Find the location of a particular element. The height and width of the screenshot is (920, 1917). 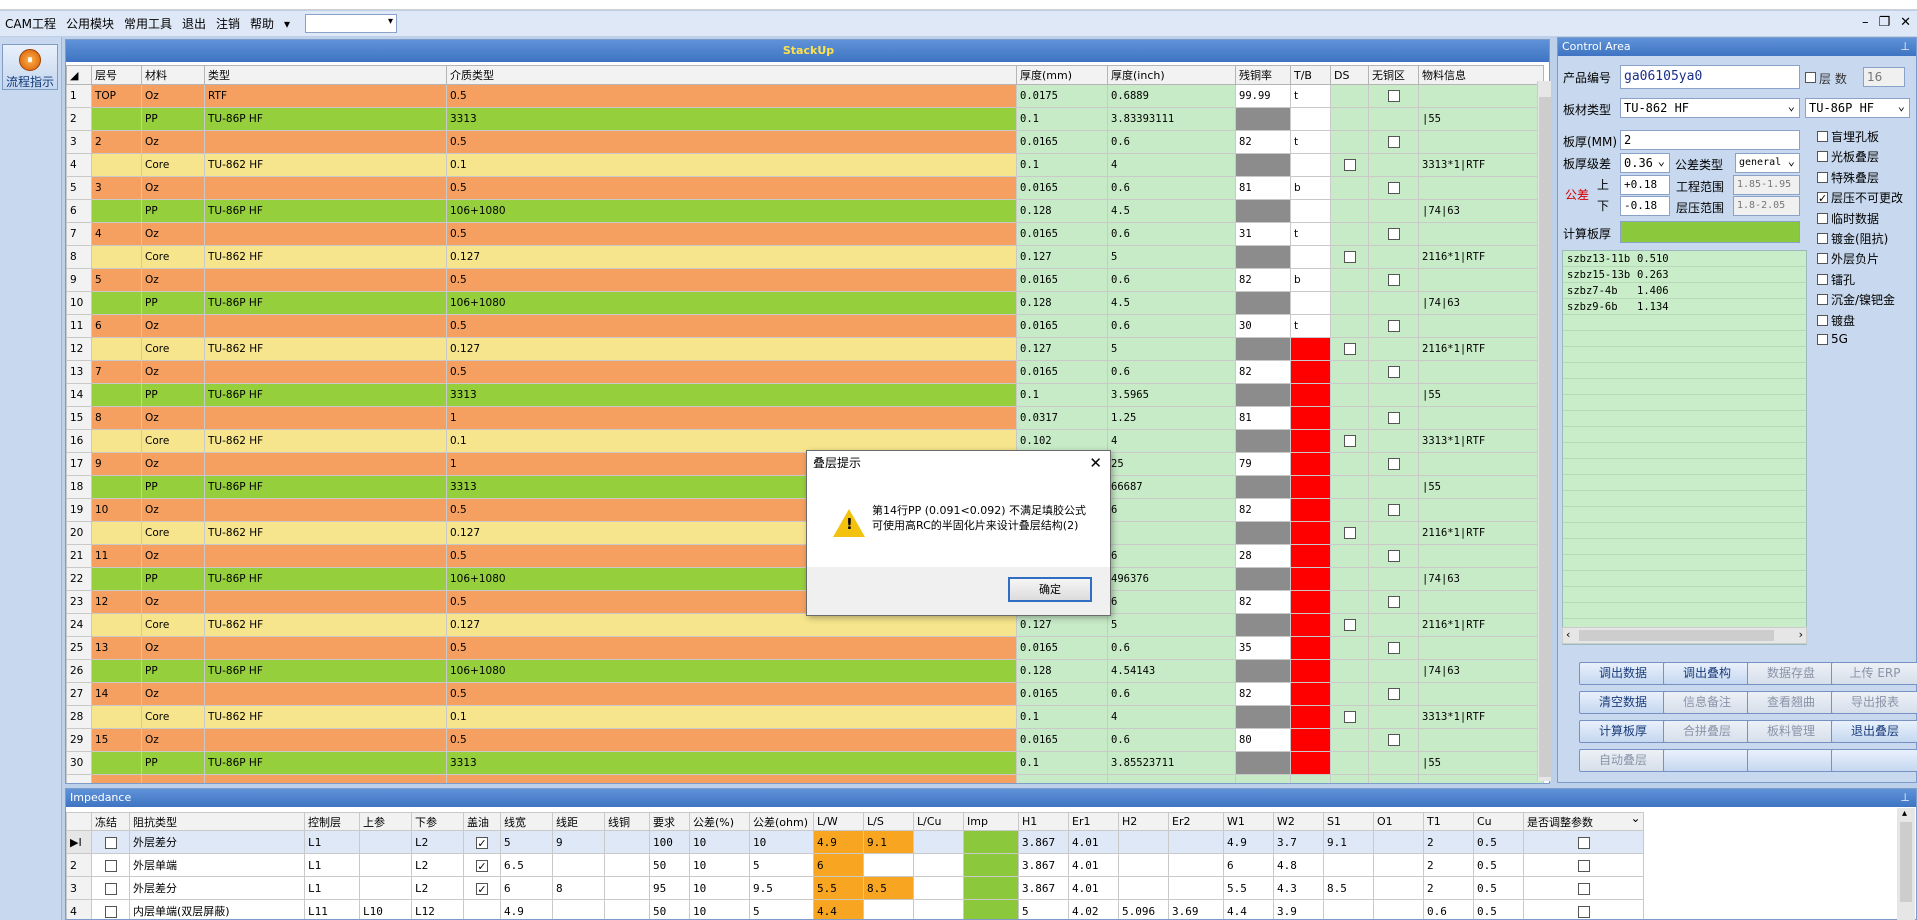

stackup-row: 22 PP TU-86P HF 106+1080 496376 |74|63 is located at coordinates (805, 579).